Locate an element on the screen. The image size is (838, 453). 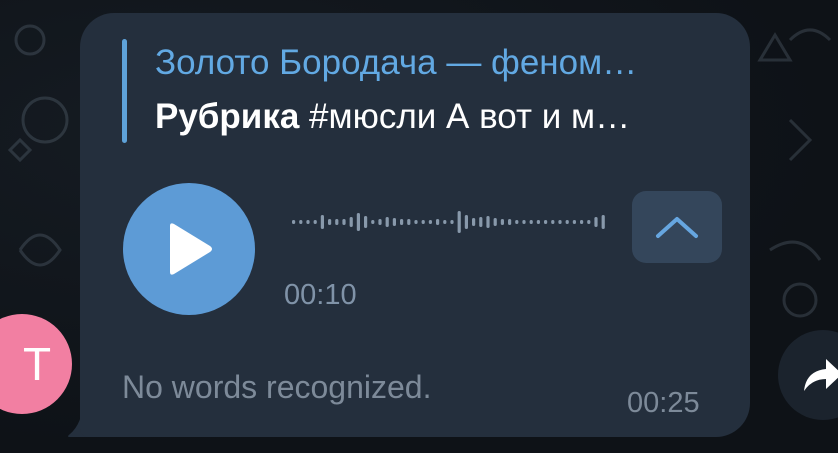
playback-position: 00:10 is located at coordinates (320, 295).